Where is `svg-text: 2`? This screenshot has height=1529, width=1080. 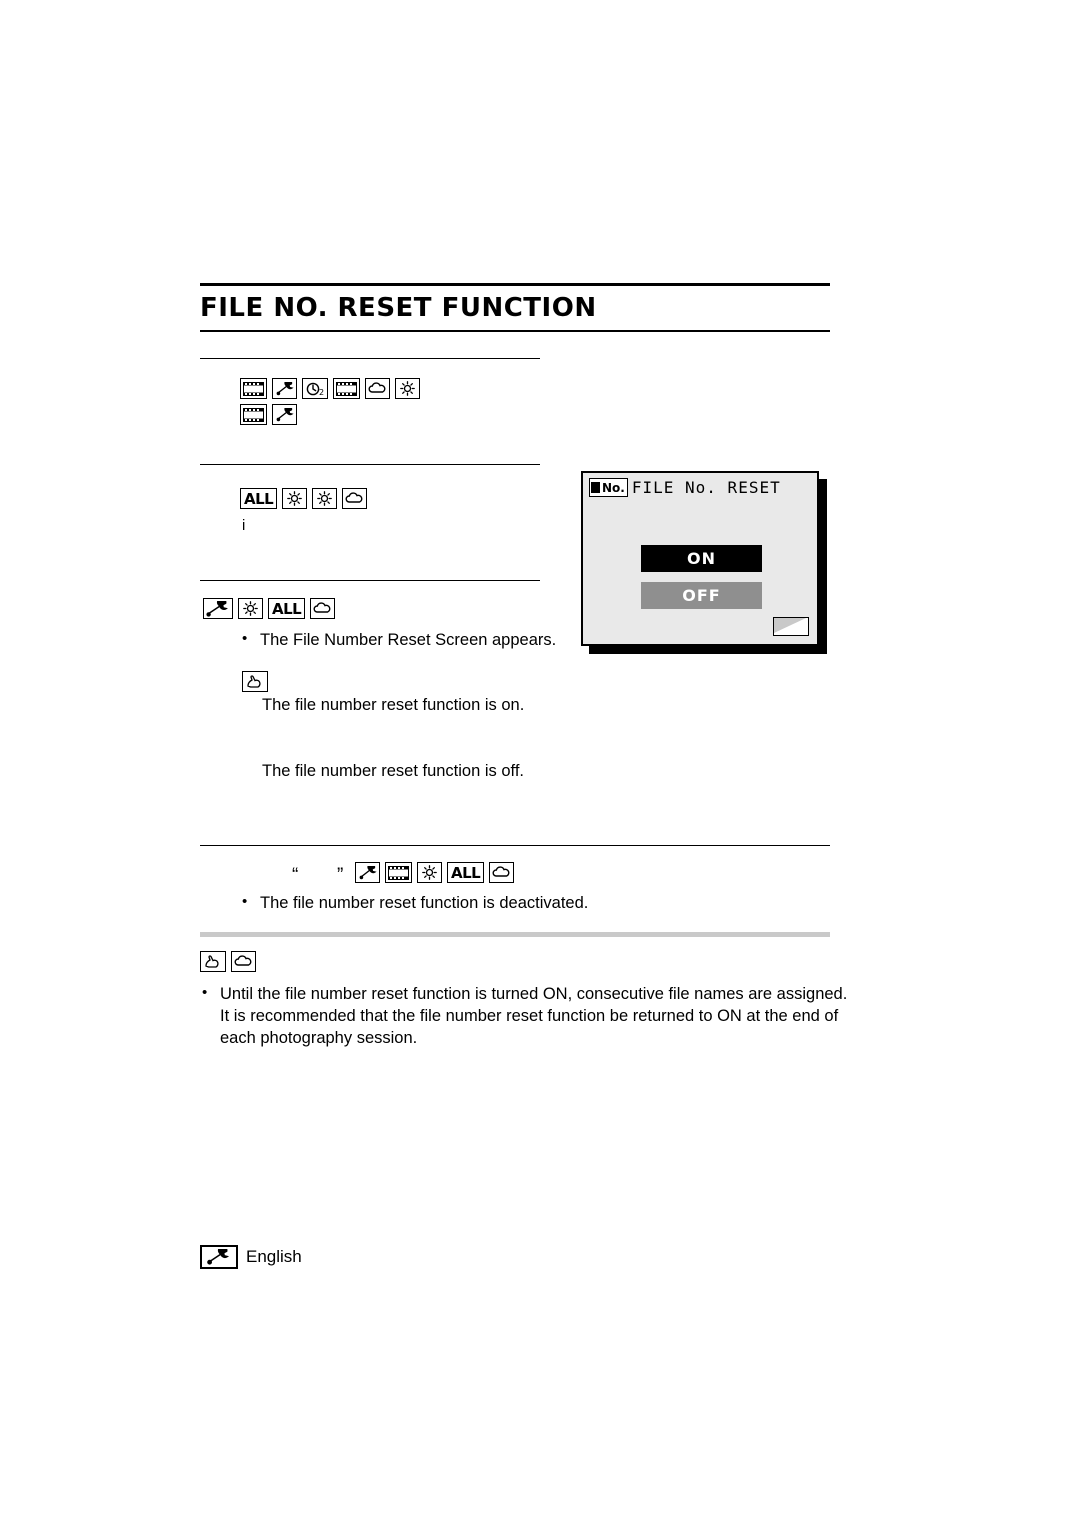
svg-text: 2 is located at coordinates (321, 392).